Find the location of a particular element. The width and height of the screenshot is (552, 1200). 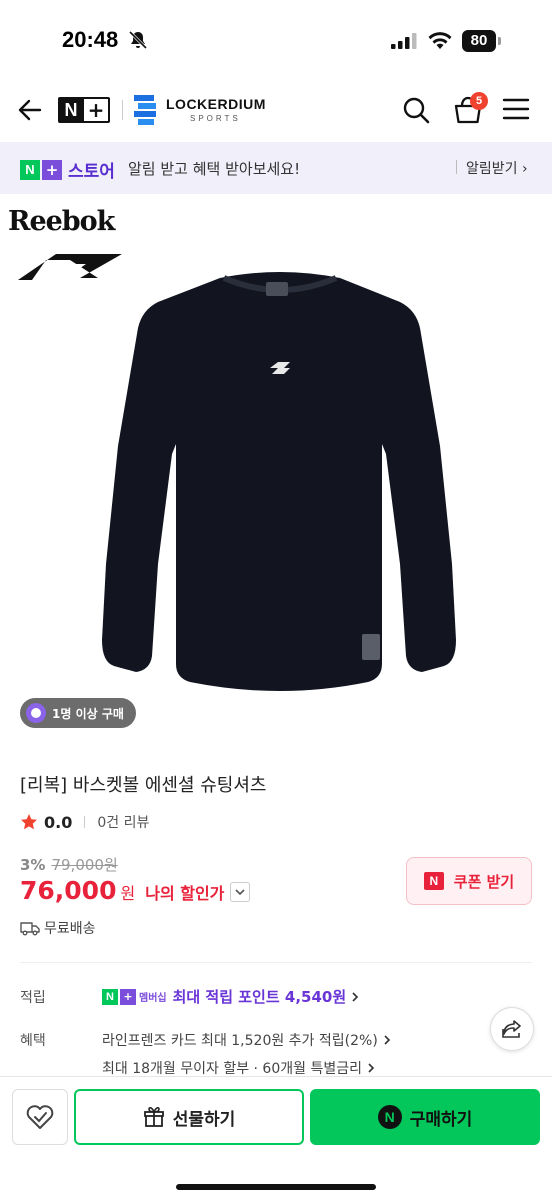

status-bar: 20:48 80 is located at coordinates (276, 40).